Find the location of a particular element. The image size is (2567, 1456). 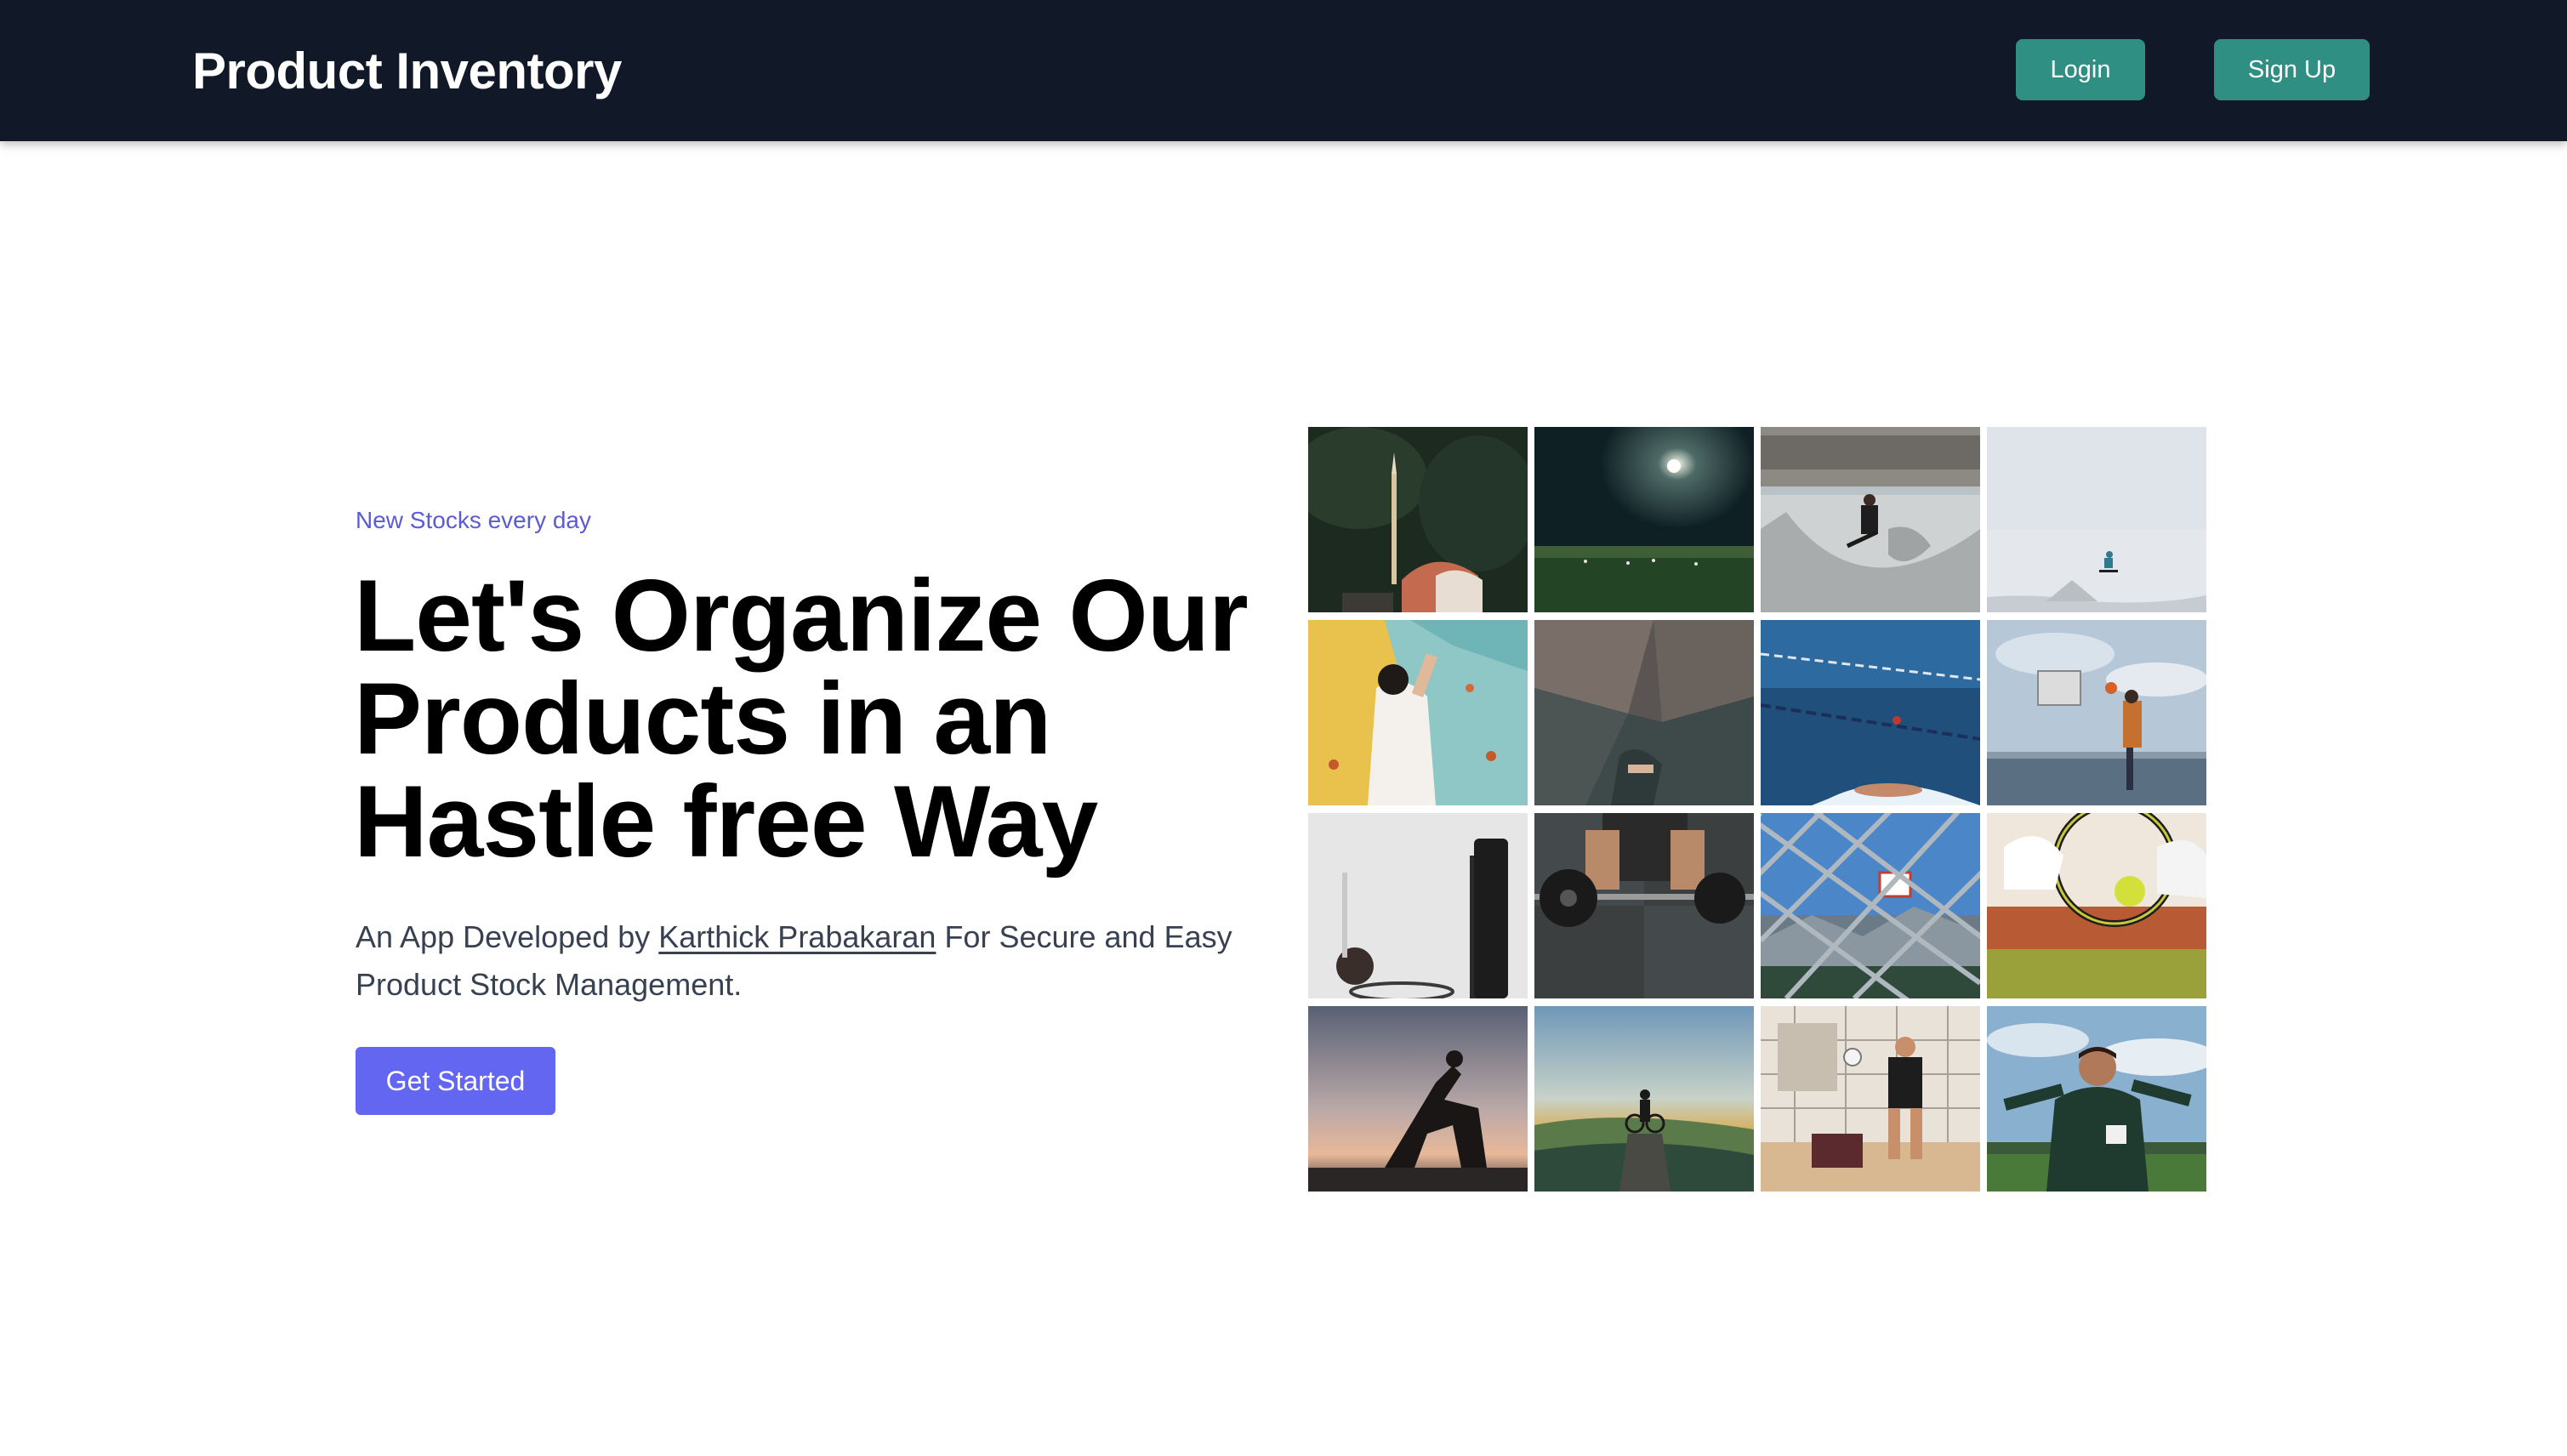

night-soccer-field-photo is located at coordinates (1644, 519).